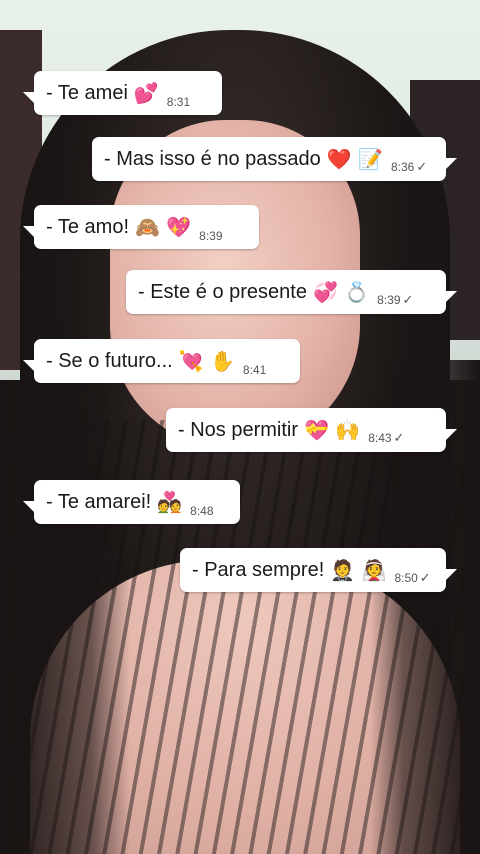 This screenshot has height=854, width=480. I want to click on time-text: 8:36, so click(402, 167).